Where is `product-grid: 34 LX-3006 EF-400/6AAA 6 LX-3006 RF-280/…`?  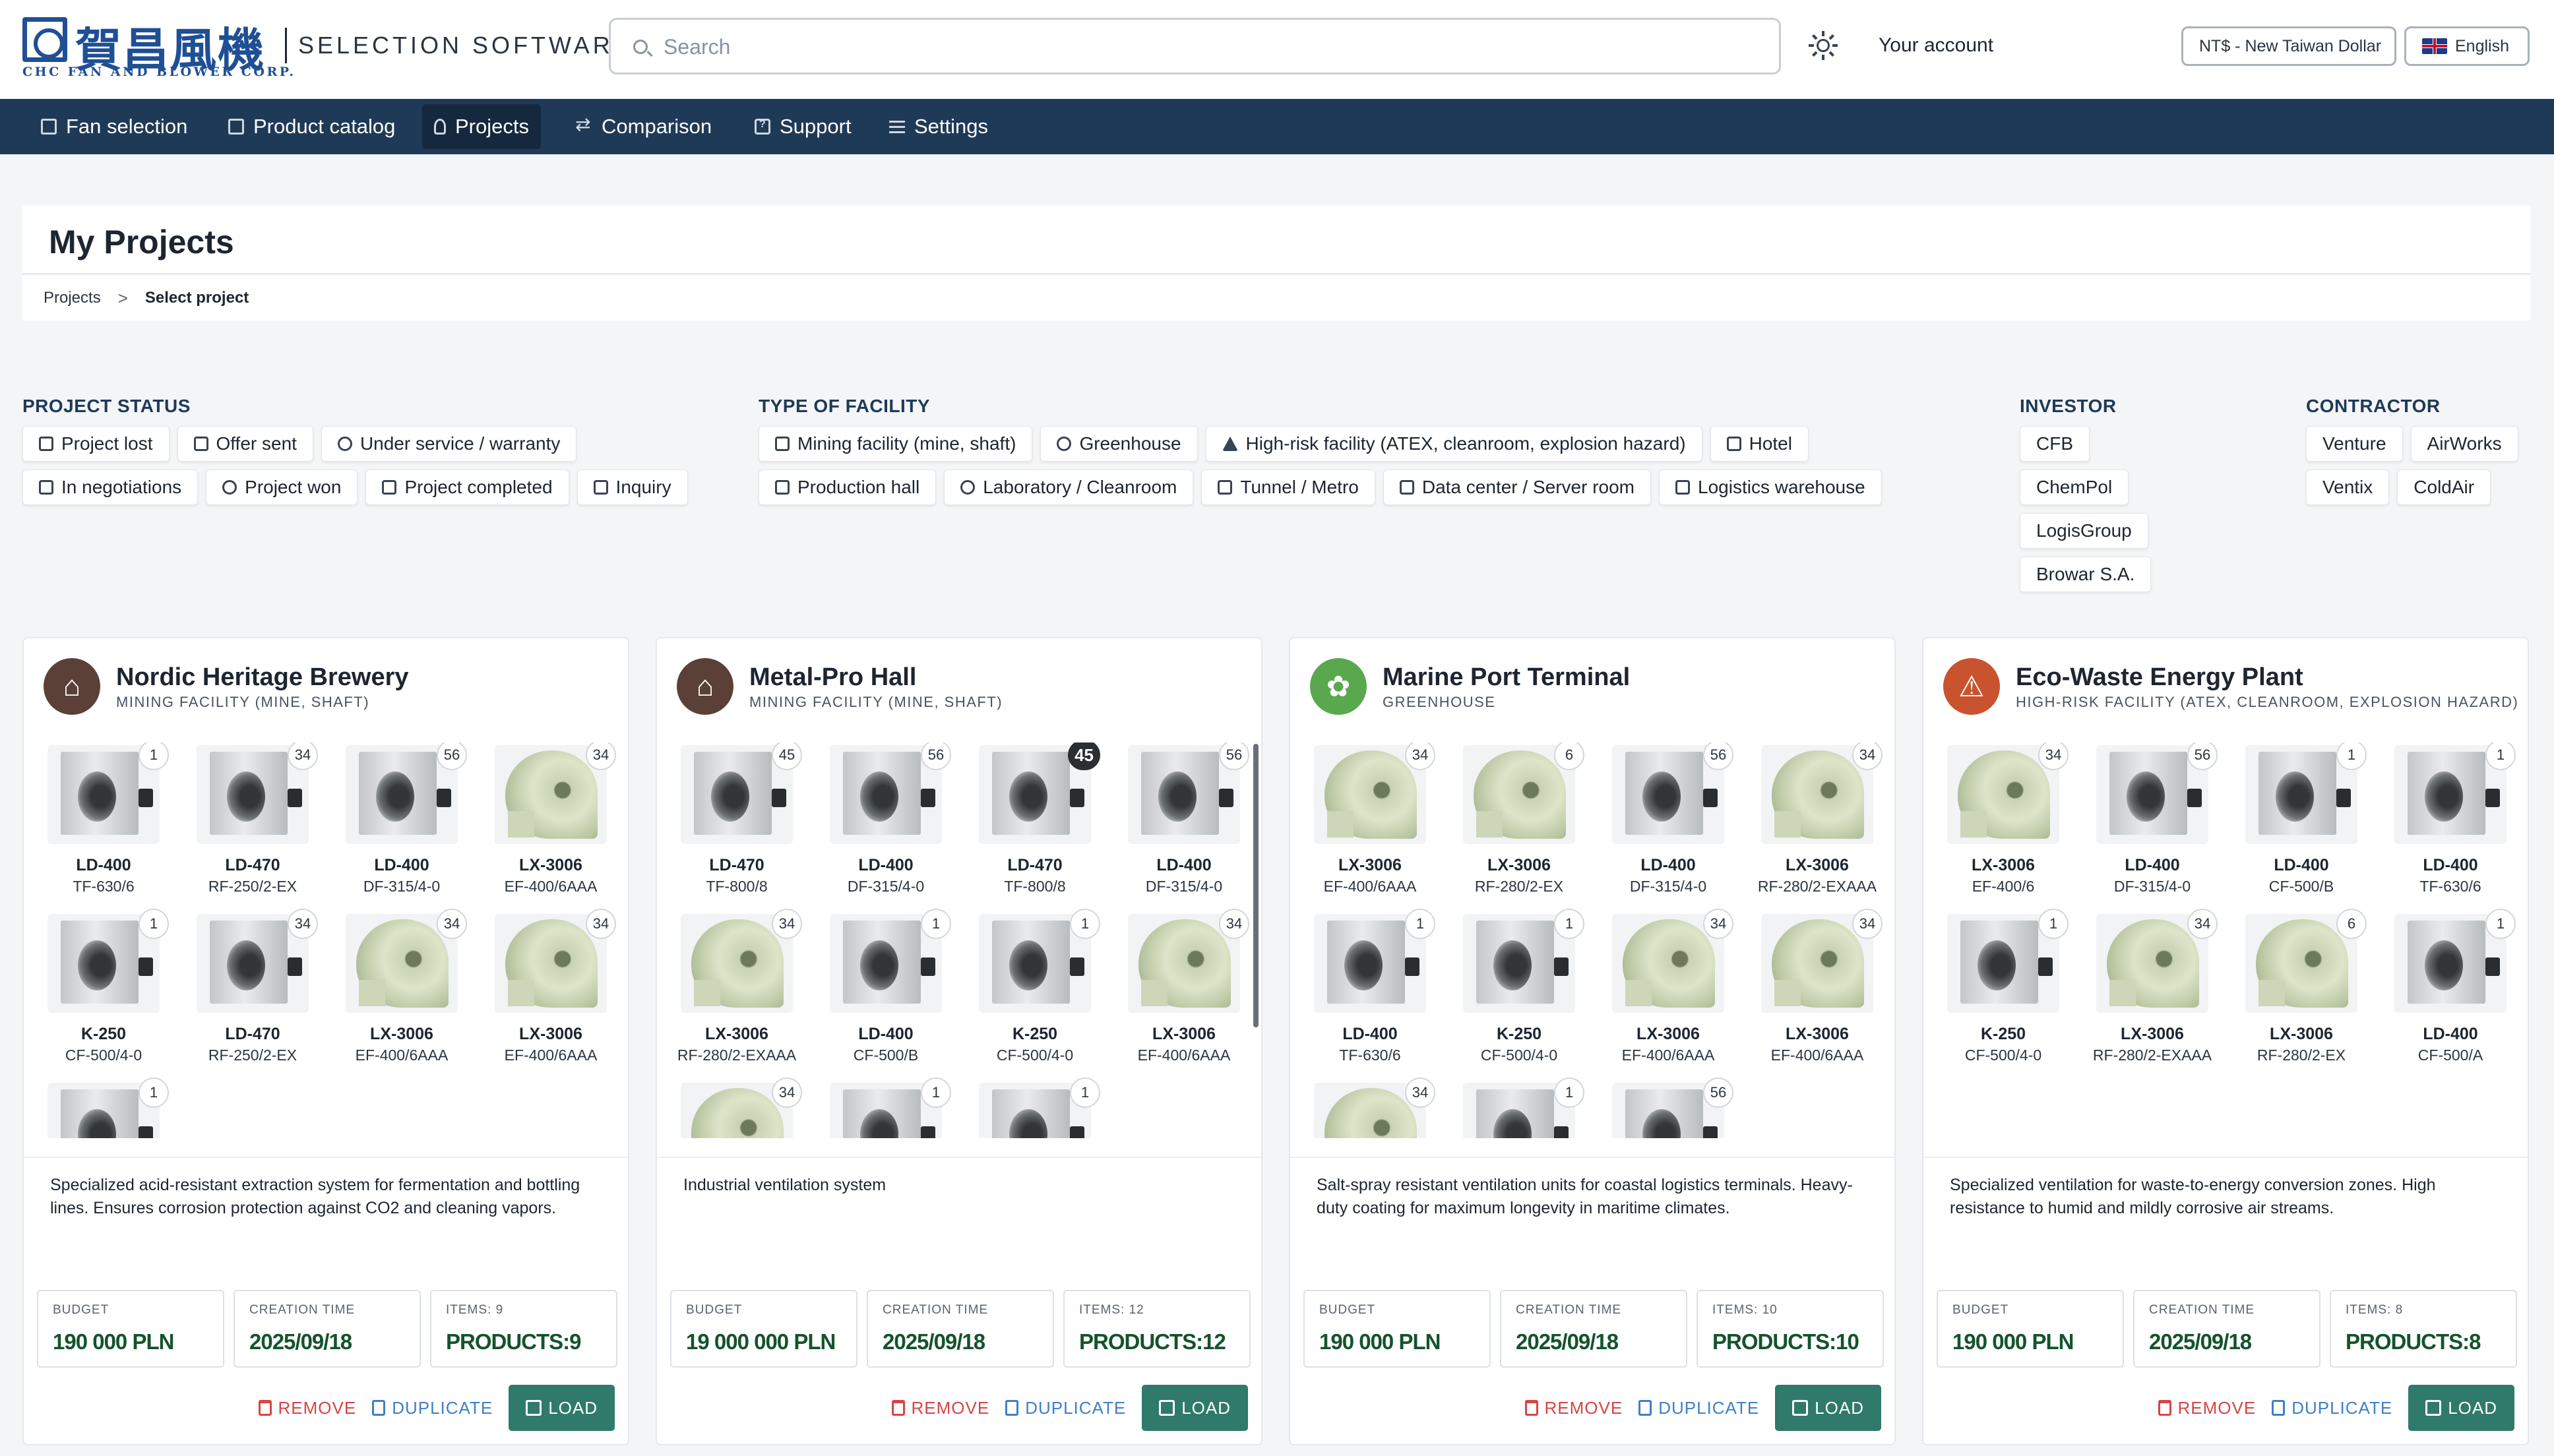
product-grid: 34 LX-3006 EF-400/6AAA 6 LX-3006 RF-280/… is located at coordinates (1594, 940).